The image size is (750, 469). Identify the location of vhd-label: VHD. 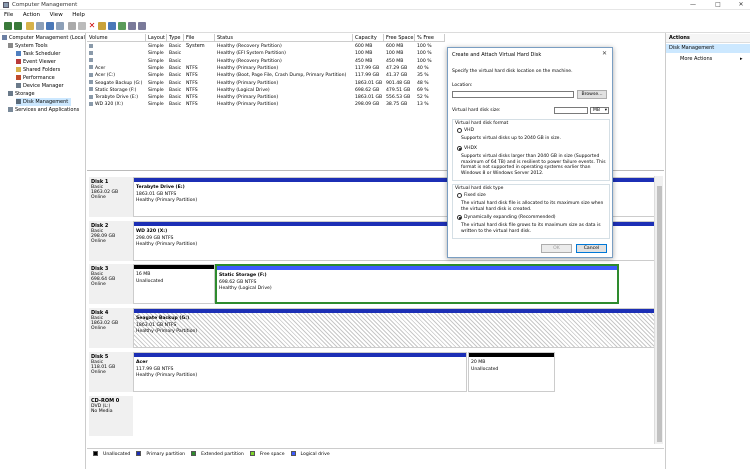
(469, 131).